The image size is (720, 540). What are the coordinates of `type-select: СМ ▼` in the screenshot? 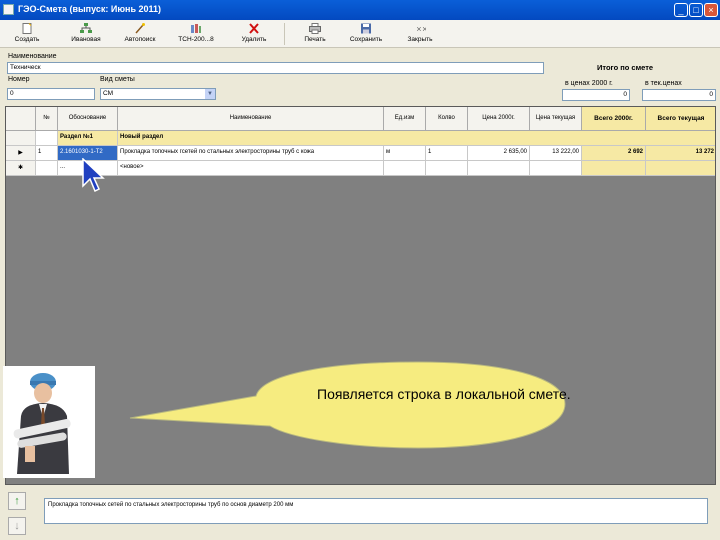 It's located at (158, 94).